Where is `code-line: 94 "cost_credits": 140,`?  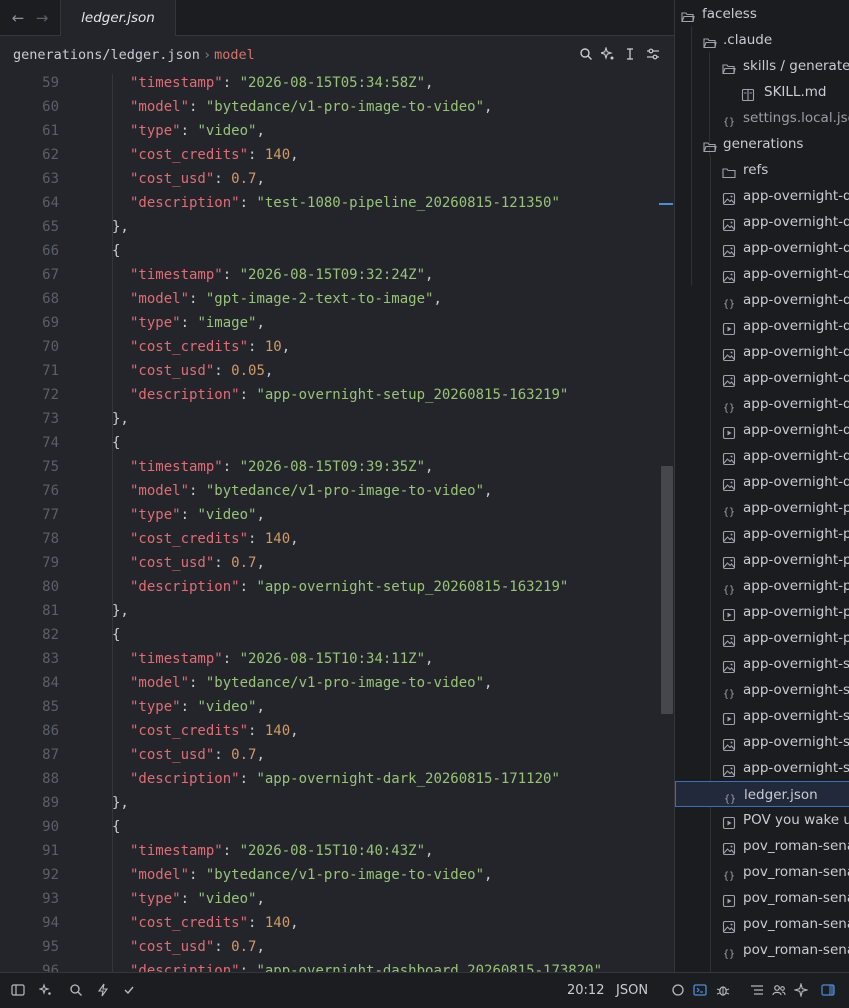 code-line: 94 "cost_credits": 140, is located at coordinates (330, 923).